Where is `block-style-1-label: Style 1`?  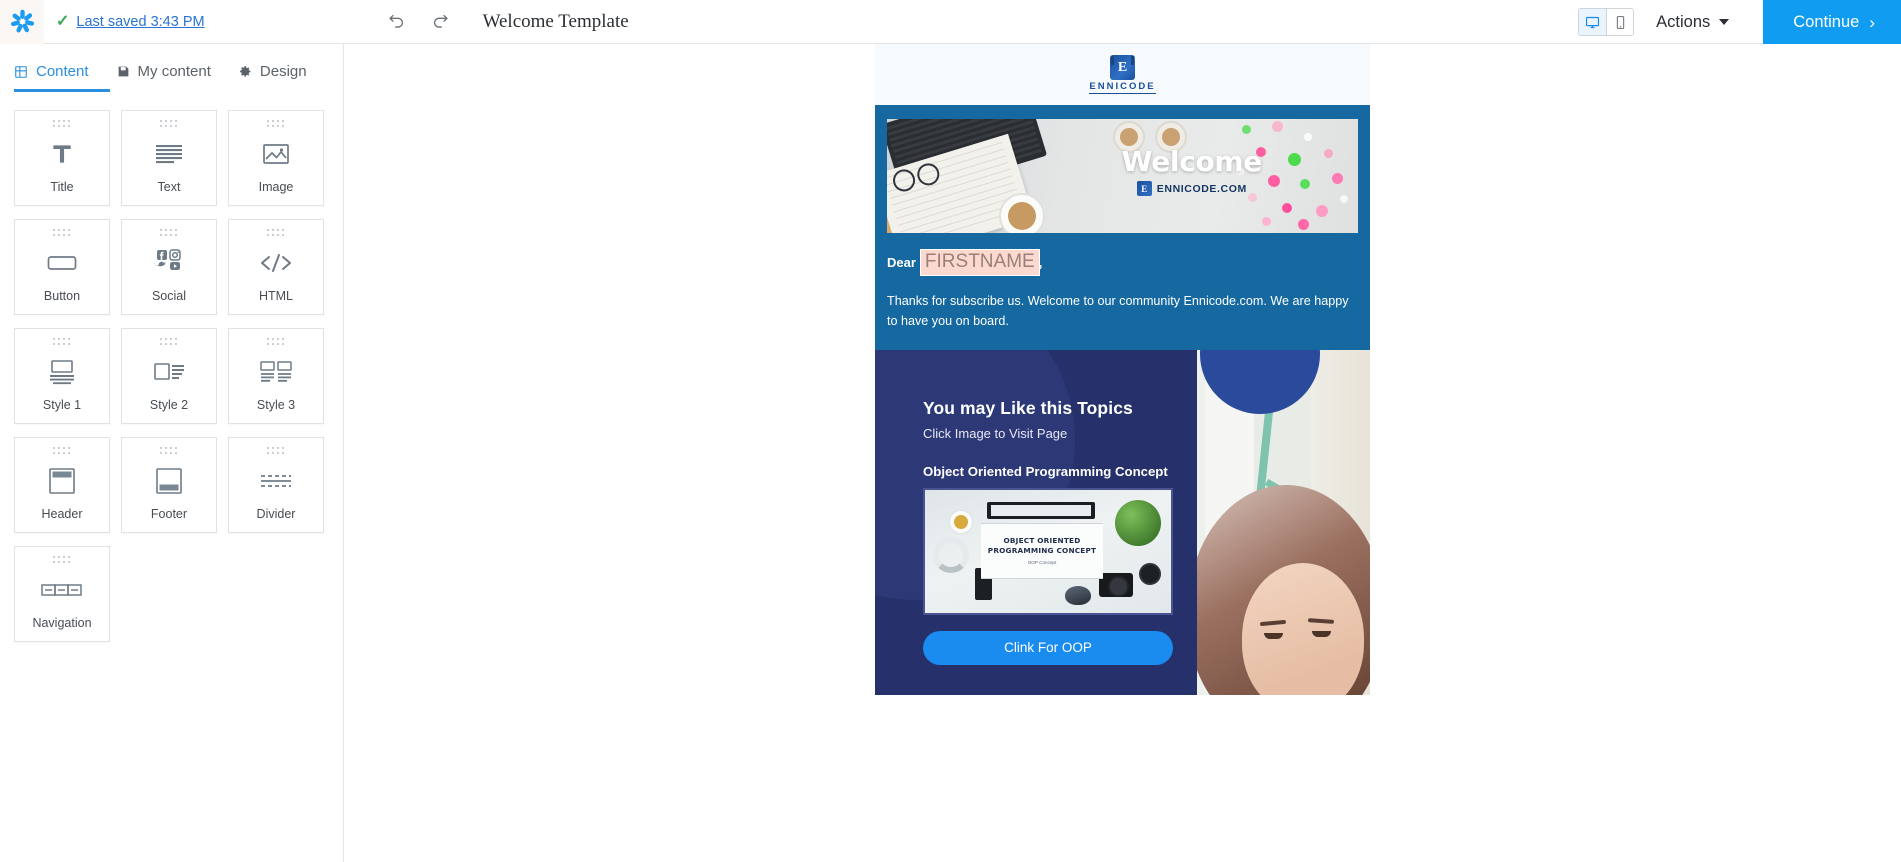
block-style-1-label: Style 1 is located at coordinates (62, 405).